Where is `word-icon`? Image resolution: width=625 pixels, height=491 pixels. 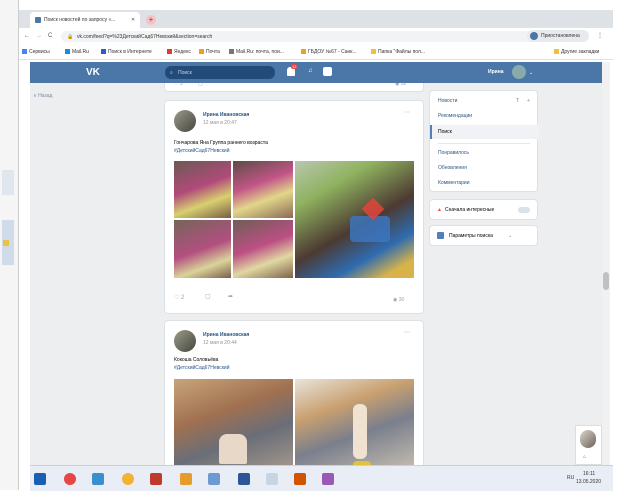 word-icon is located at coordinates (244, 479).